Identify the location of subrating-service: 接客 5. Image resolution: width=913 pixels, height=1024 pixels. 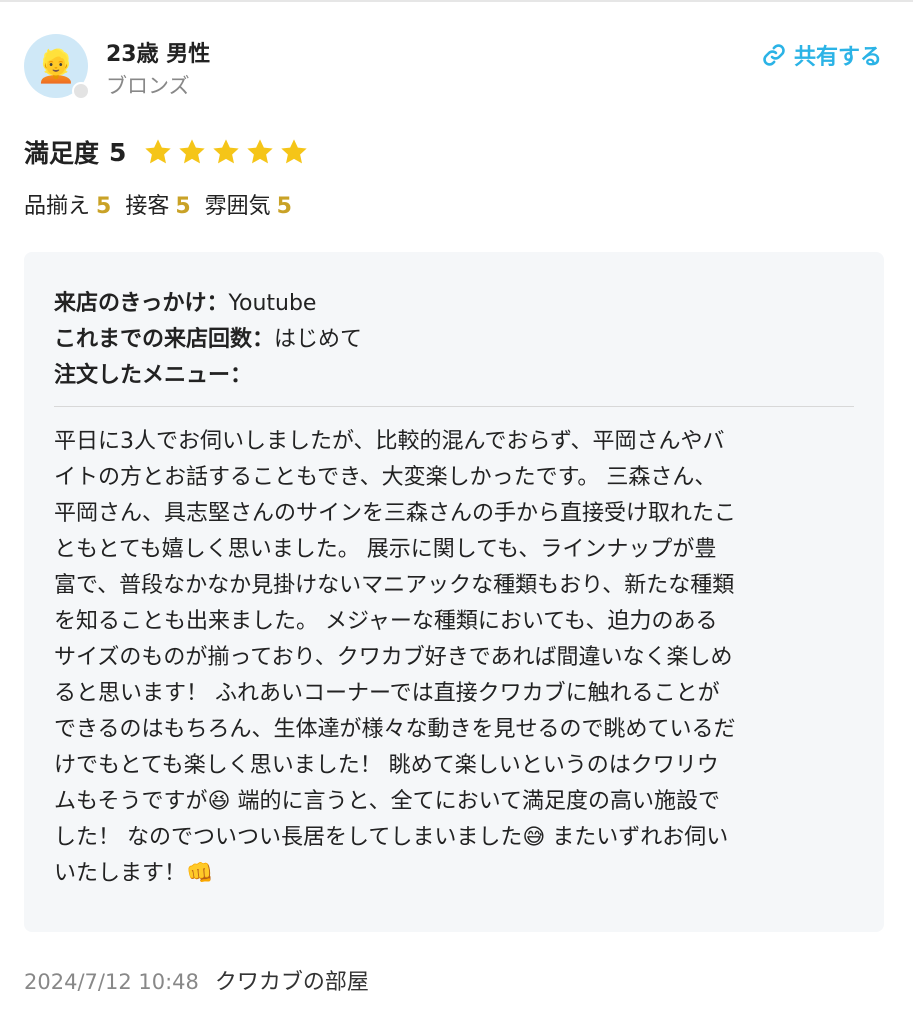
(157, 204).